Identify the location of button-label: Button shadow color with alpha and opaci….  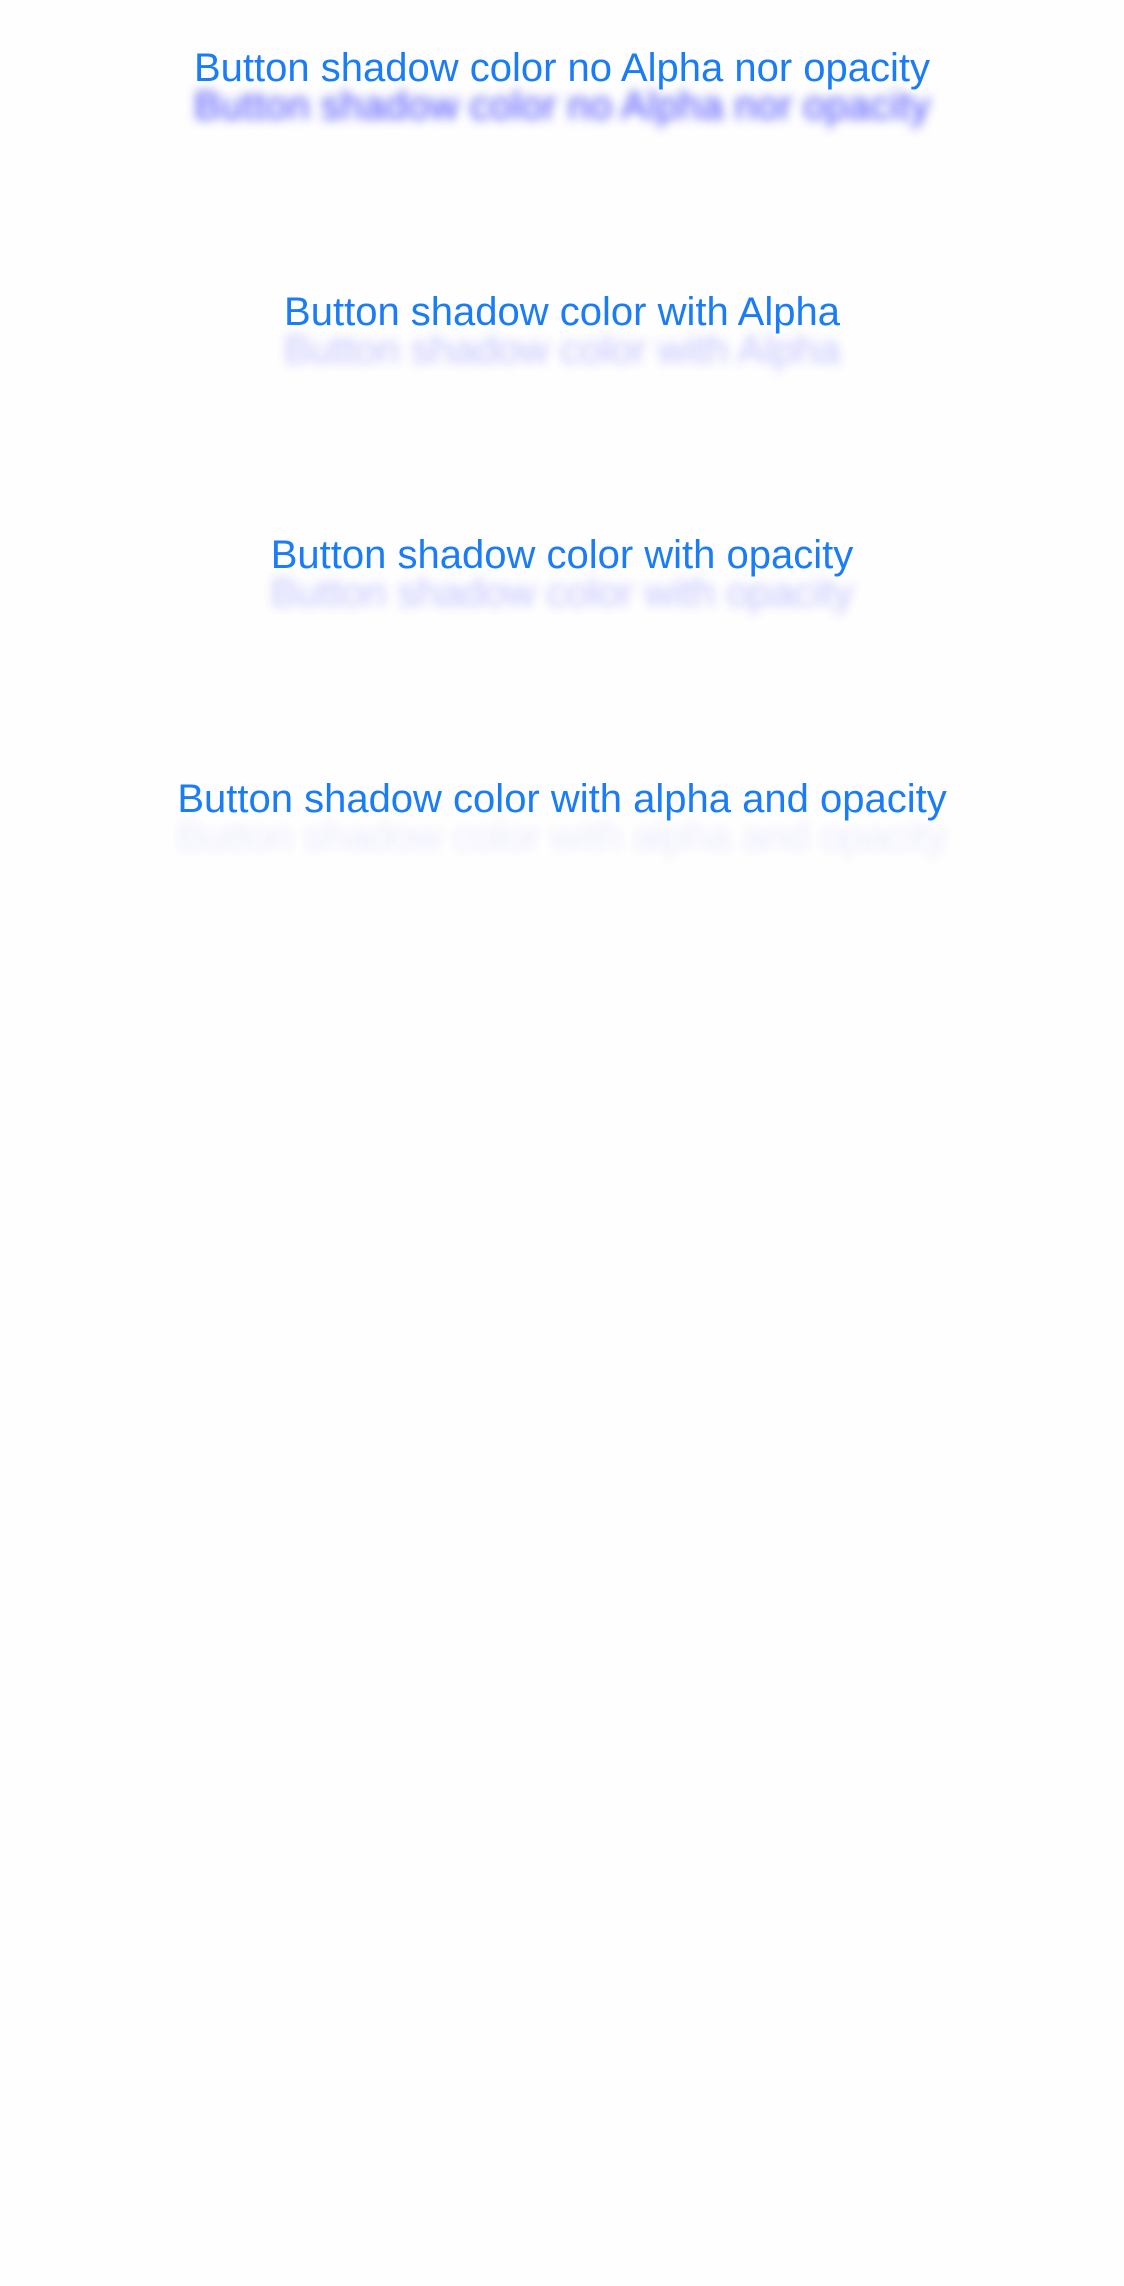
(562, 799).